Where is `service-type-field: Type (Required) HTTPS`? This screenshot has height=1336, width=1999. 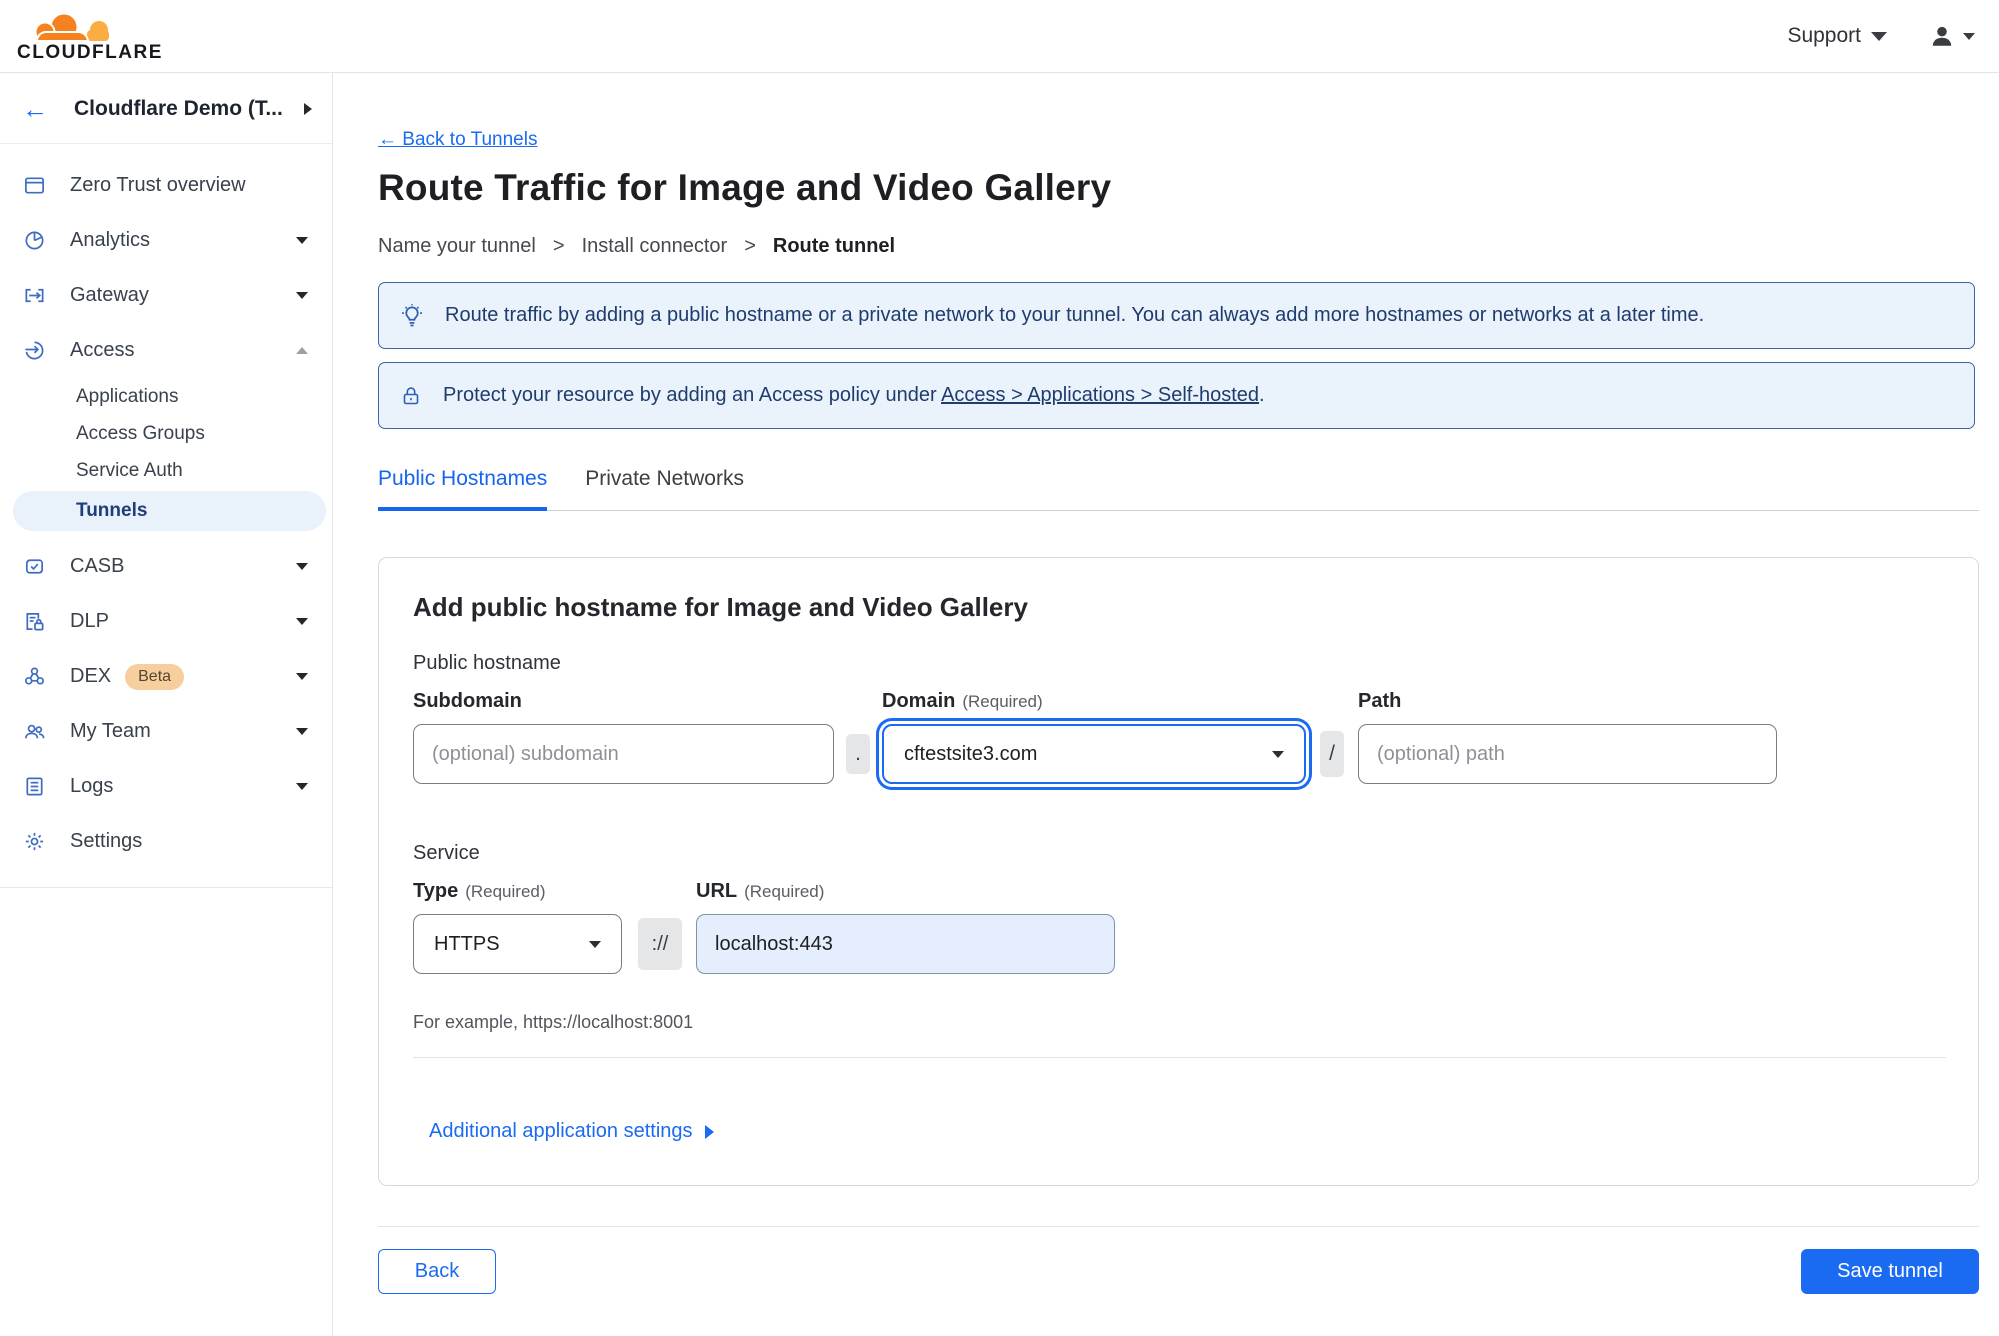
service-type-field: Type (Required) HTTPS is located at coordinates (517, 927).